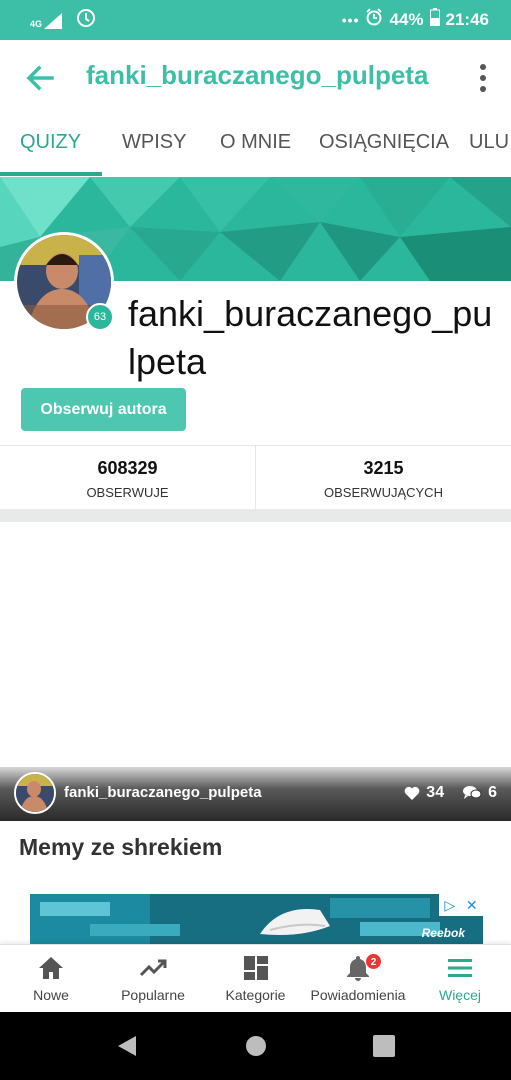 This screenshot has width=511, height=1080. Describe the element at coordinates (257, 75) in the screenshot. I see `page-title: fanki_buraczanego_pulpeta` at that location.